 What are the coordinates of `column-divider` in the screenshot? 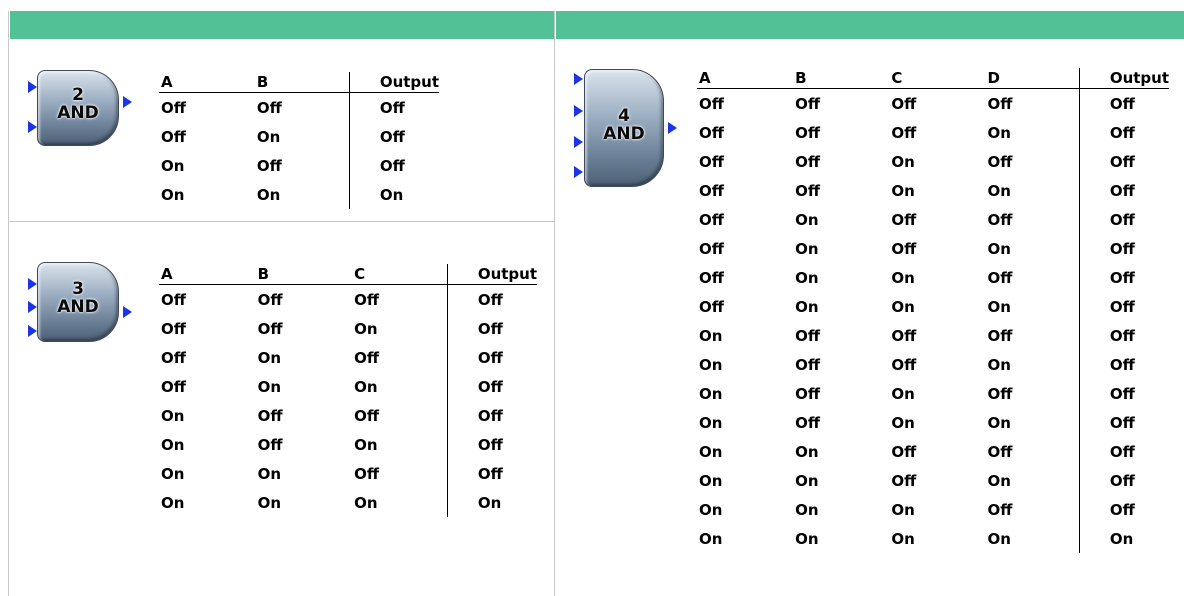 It's located at (554, 303).